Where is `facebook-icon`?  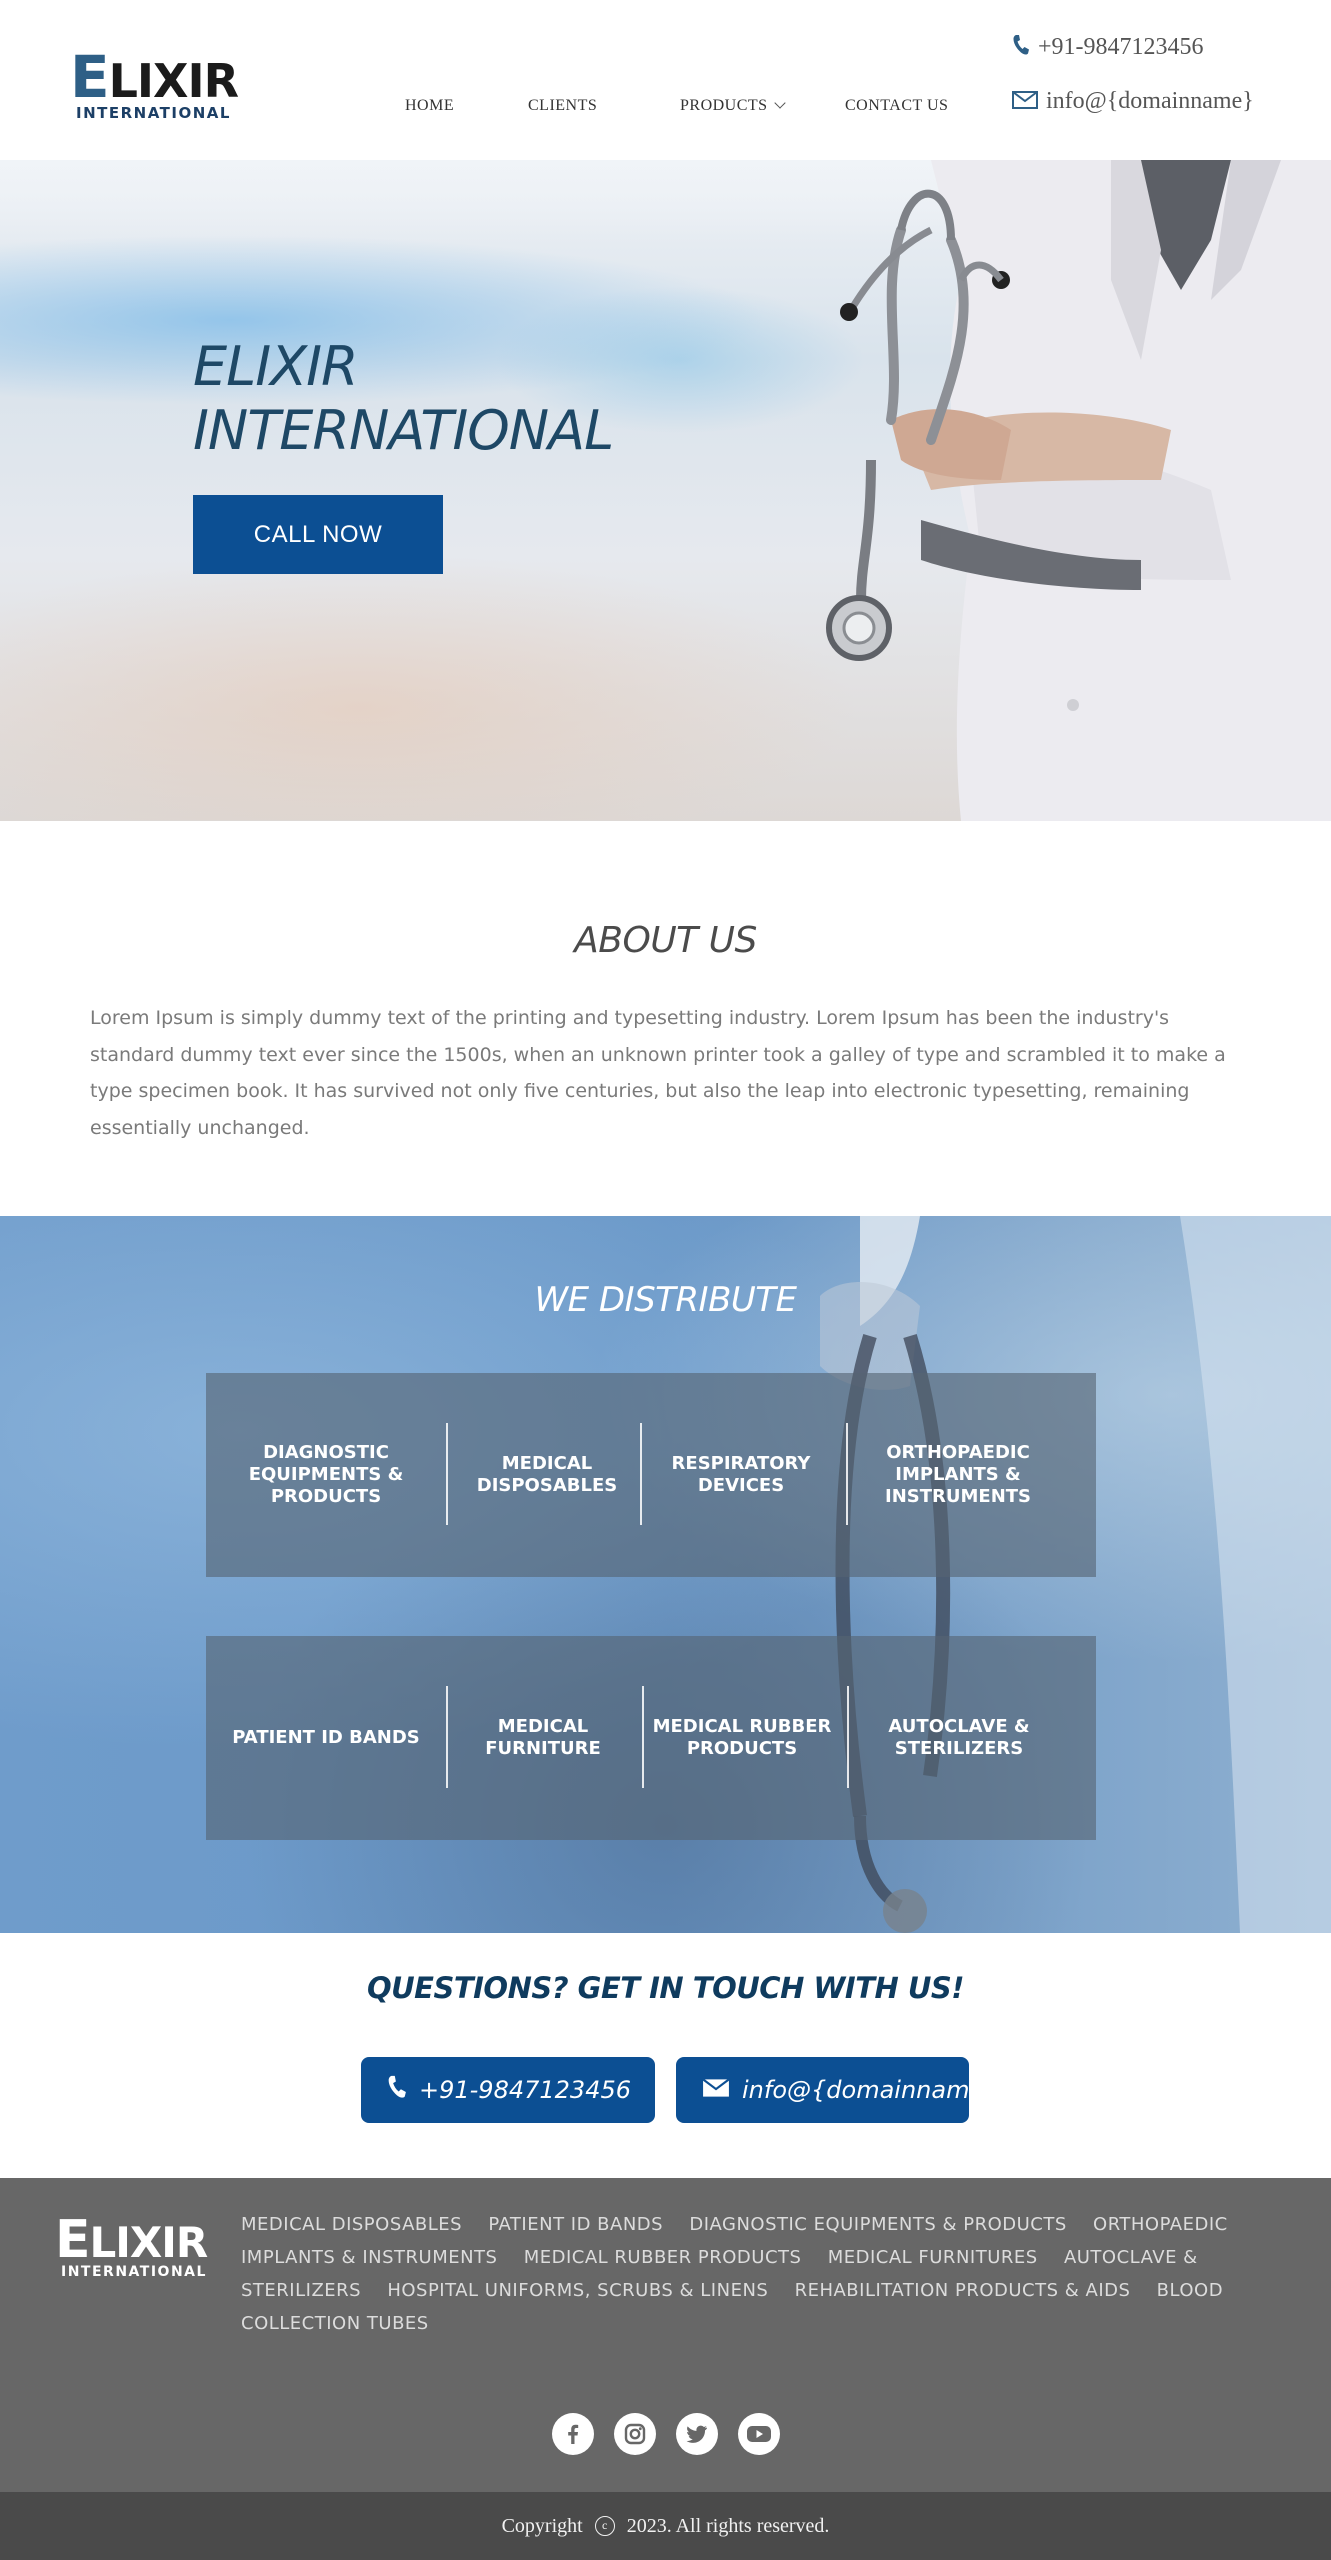
facebook-icon is located at coordinates (572, 2434).